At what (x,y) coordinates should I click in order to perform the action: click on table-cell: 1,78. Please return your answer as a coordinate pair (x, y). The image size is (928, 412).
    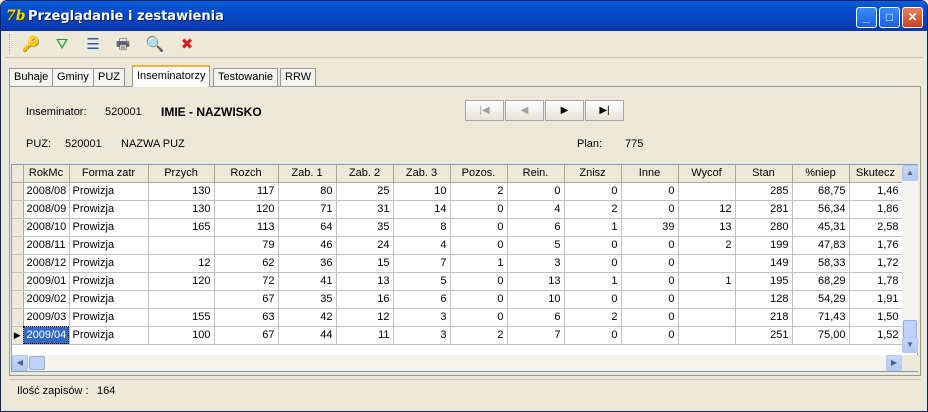
    Looking at the image, I should click on (876, 281).